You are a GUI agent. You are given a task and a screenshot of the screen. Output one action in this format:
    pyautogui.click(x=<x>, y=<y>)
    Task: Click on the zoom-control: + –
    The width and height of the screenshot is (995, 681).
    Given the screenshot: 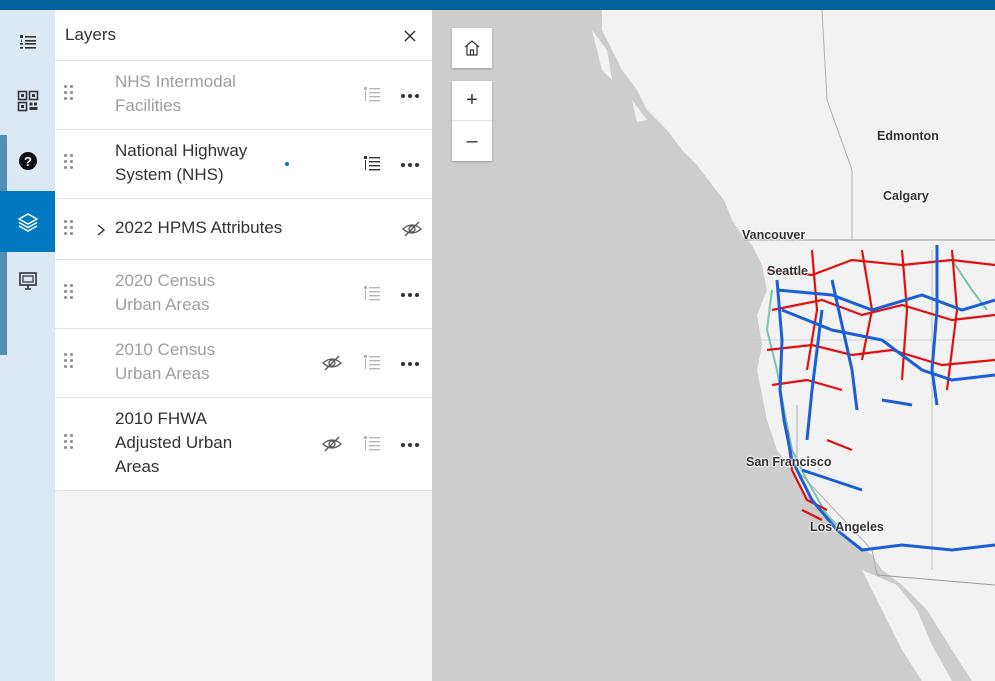 What is the action you would take?
    pyautogui.click(x=472, y=121)
    